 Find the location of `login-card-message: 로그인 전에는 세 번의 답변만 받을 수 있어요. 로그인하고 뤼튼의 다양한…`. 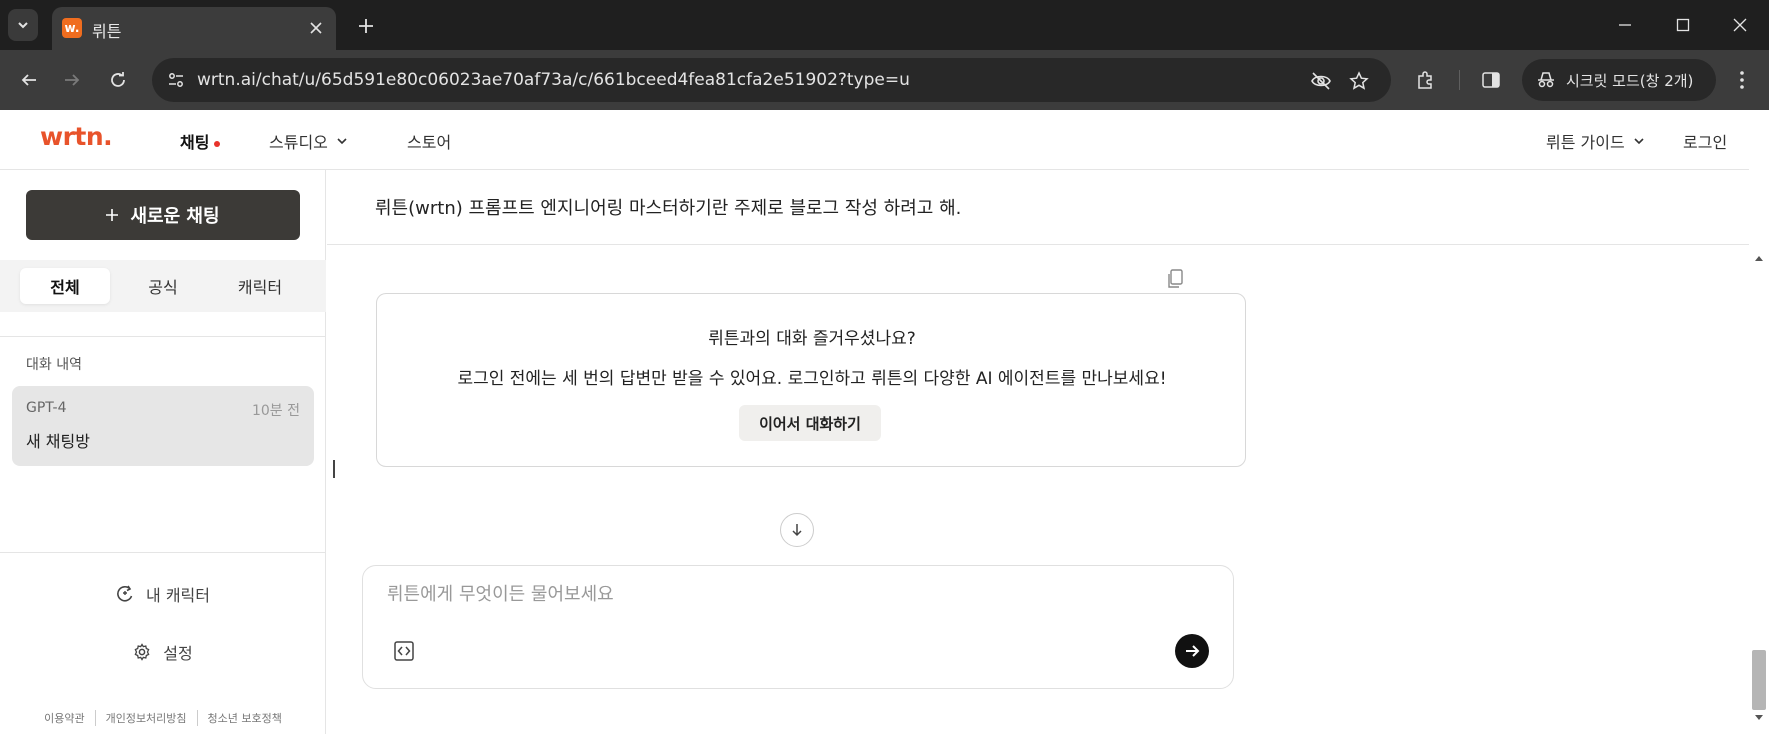

login-card-message: 로그인 전에는 세 번의 답변만 받을 수 있어요. 로그인하고 뤼튼의 다양한… is located at coordinates (812, 379).